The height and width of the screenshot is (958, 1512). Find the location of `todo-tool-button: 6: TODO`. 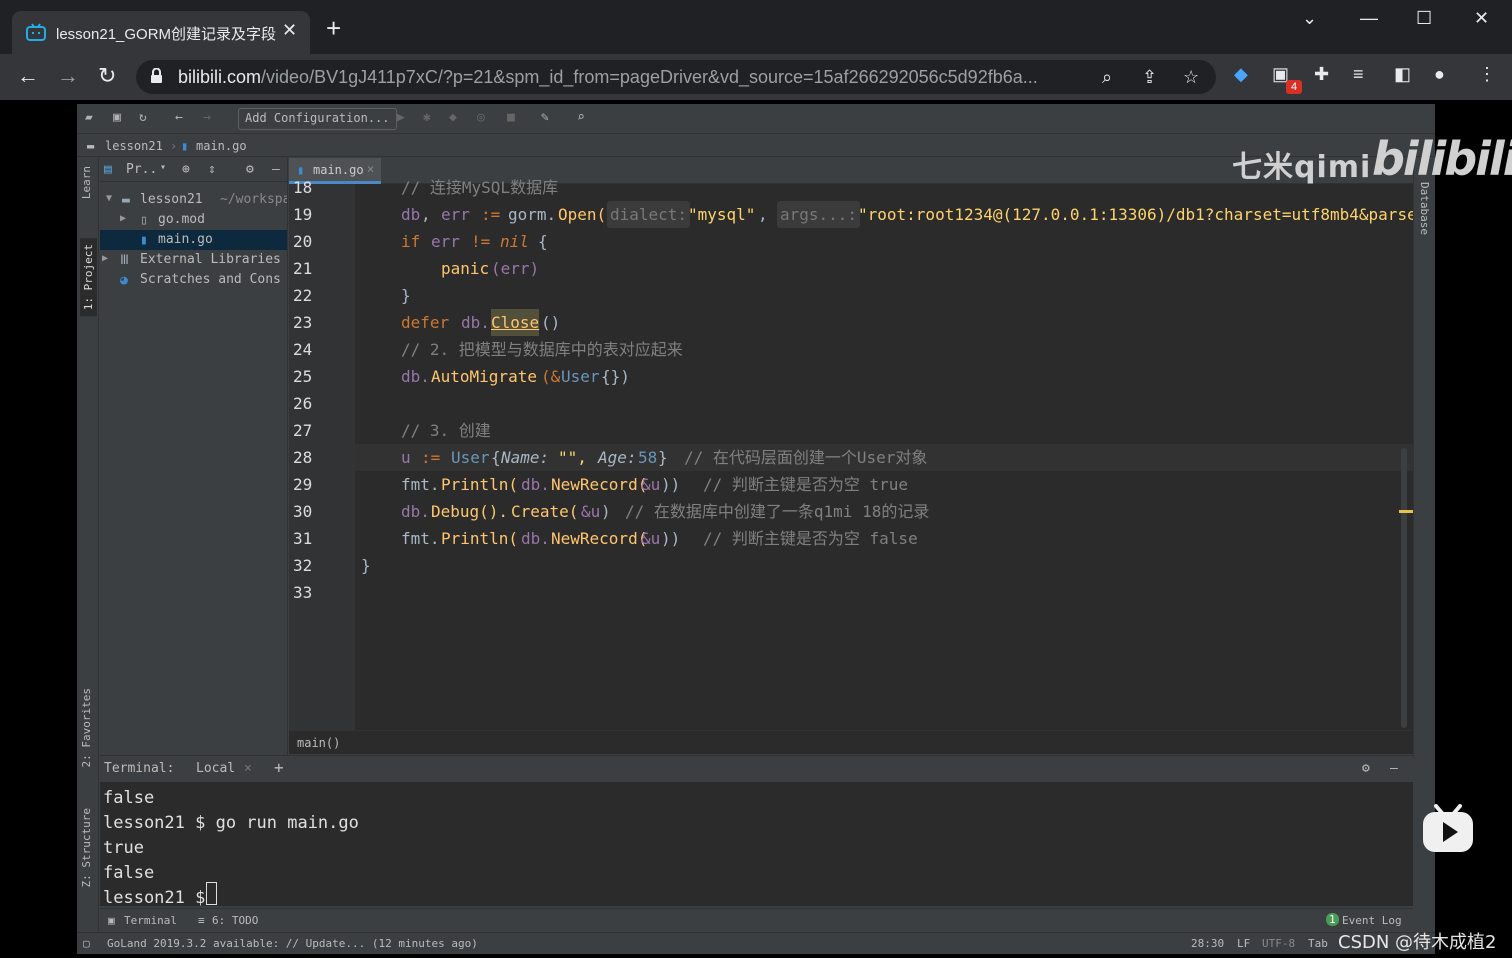

todo-tool-button: 6: TODO is located at coordinates (235, 920).